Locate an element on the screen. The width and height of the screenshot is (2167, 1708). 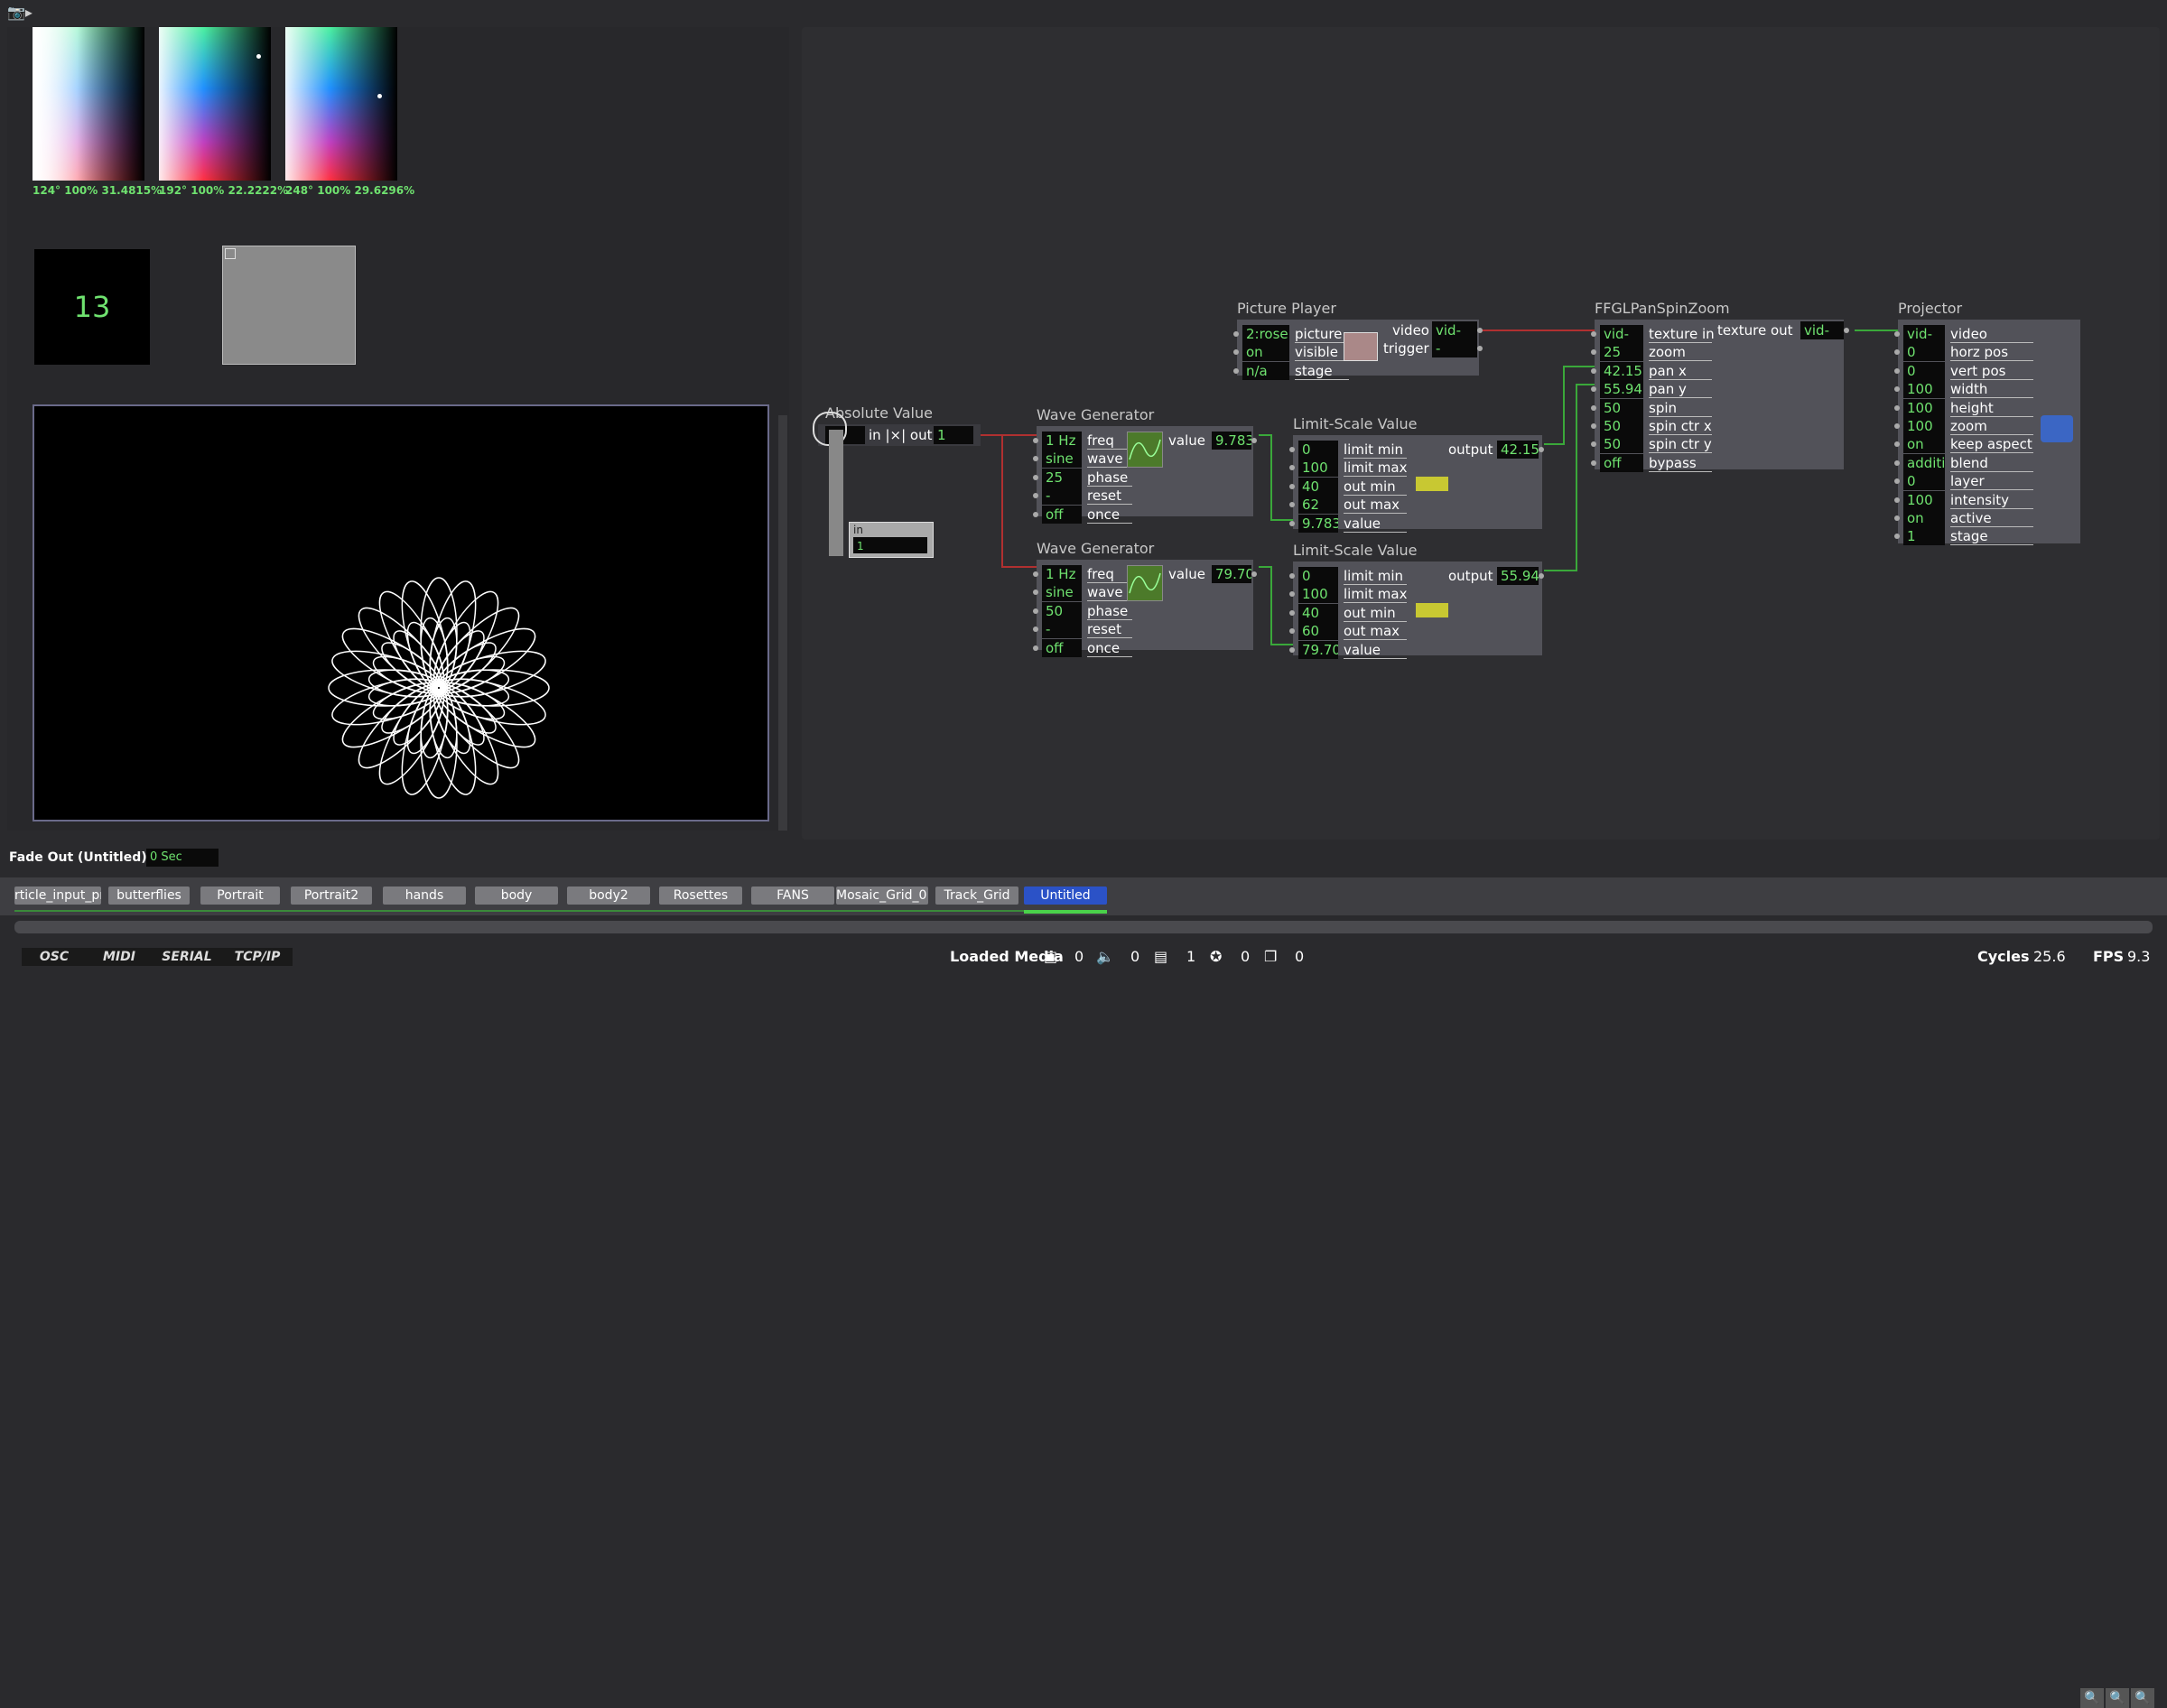
value-popup: in 1 is located at coordinates (892, 540).